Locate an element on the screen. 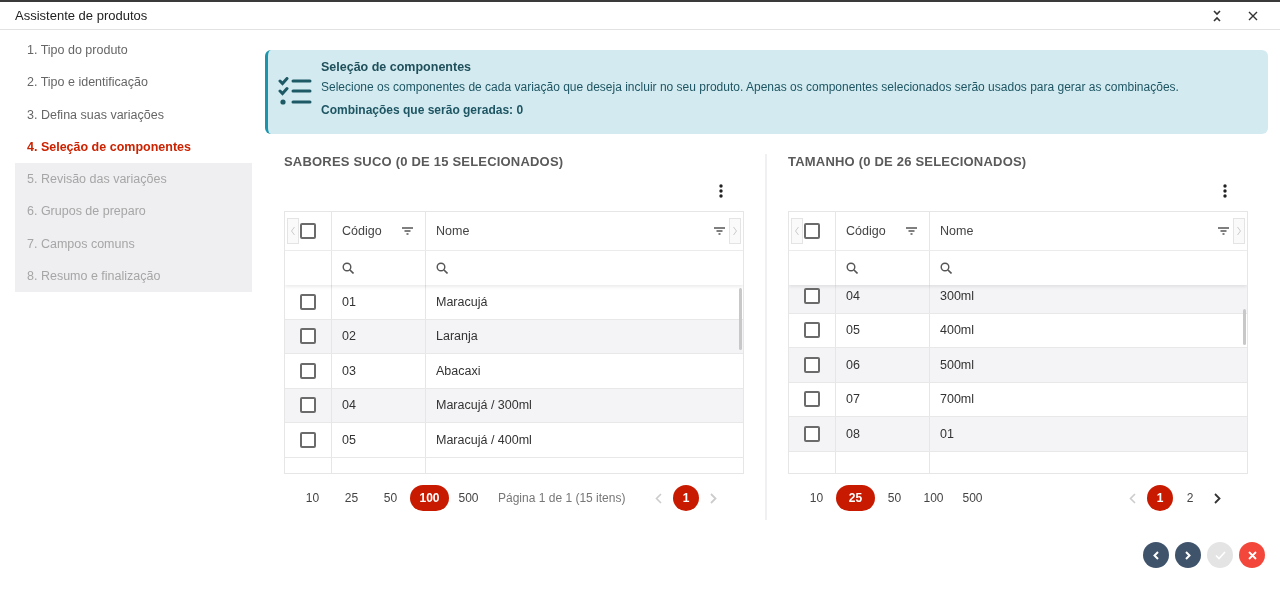  info-title: Seleção de componentes is located at coordinates (397, 67).